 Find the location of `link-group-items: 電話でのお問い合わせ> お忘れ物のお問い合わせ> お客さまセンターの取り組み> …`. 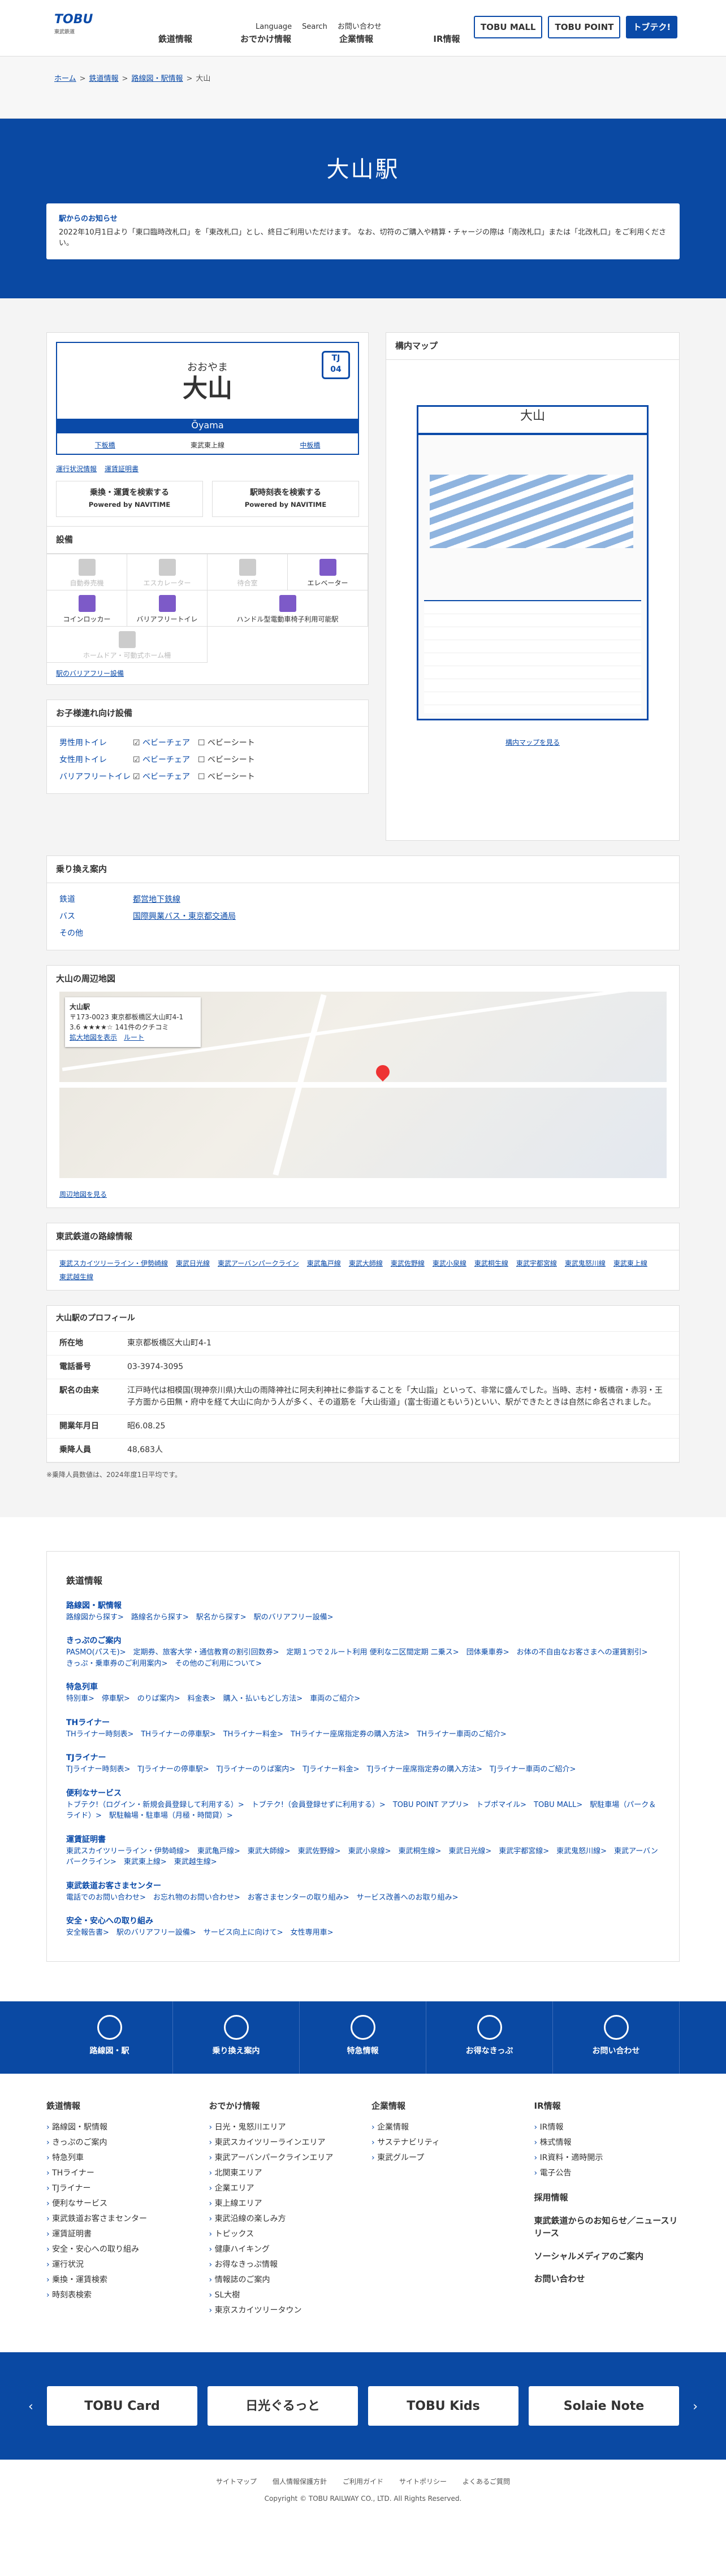

link-group-items: 電話でのお問い合わせ> お忘れ物のお問い合わせ> お客さまセンターの取り組み> … is located at coordinates (363, 1898).